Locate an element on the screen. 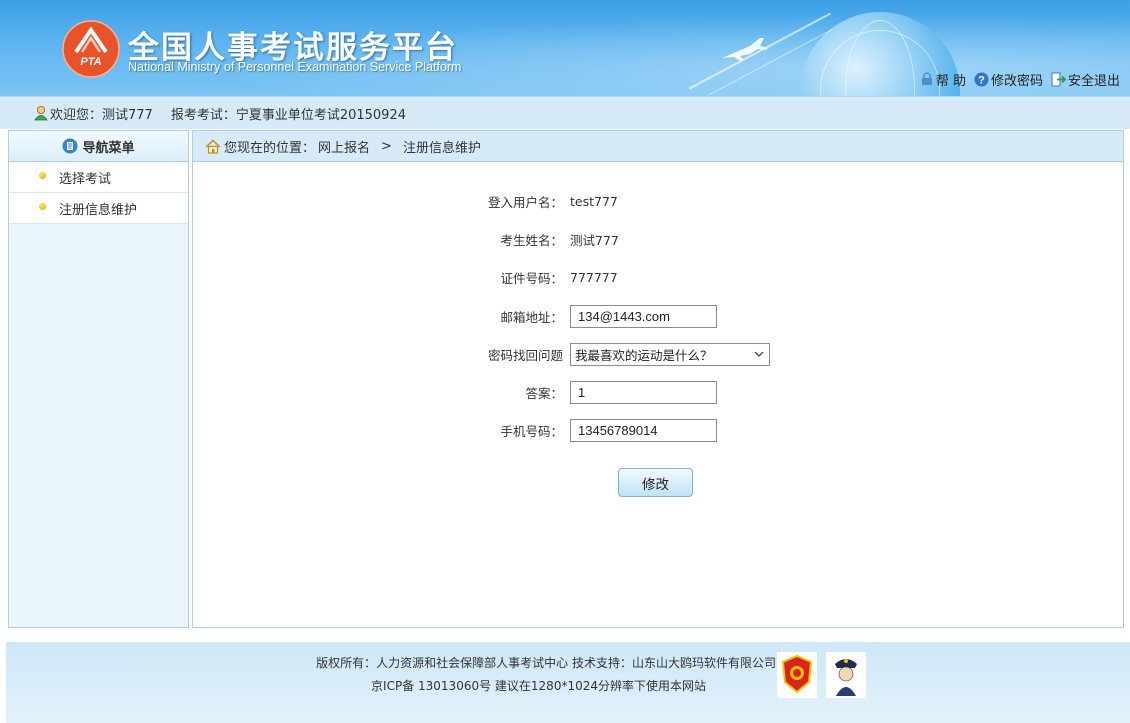  answer-label: 答案： is located at coordinates (544, 393).